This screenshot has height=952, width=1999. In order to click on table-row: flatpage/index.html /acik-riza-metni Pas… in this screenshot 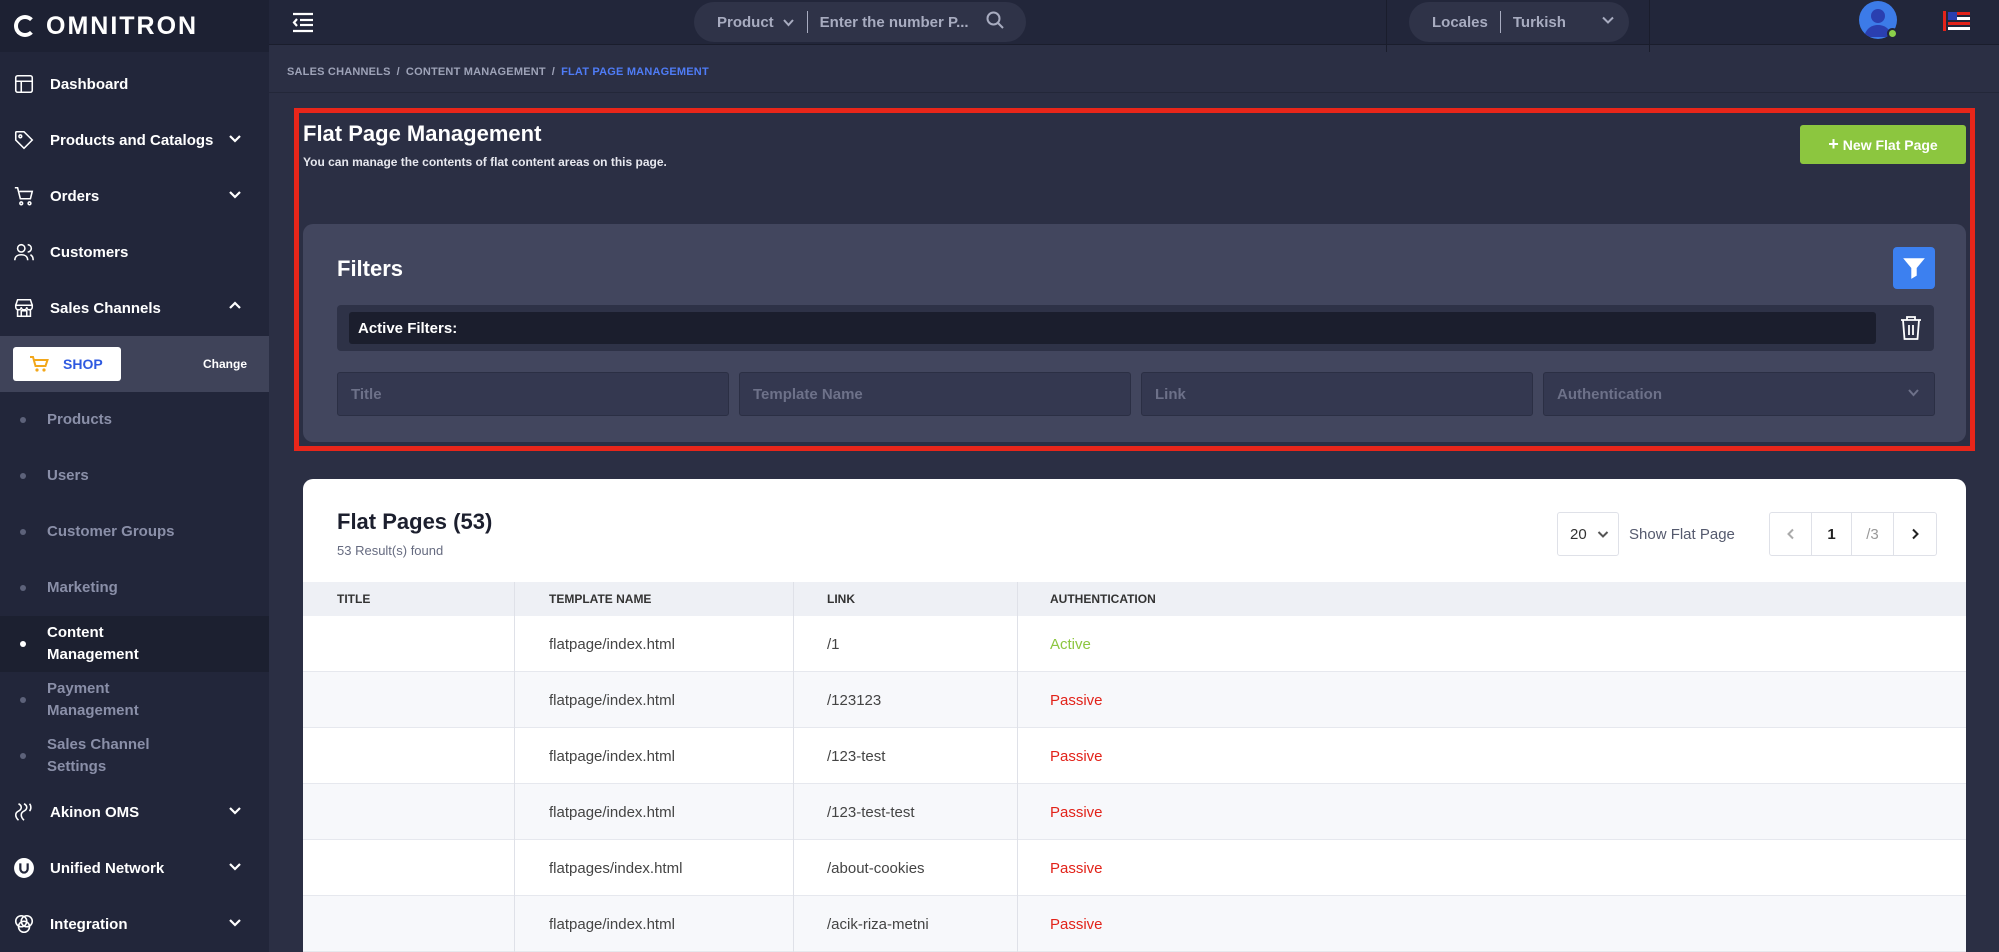, I will do `click(1134, 924)`.